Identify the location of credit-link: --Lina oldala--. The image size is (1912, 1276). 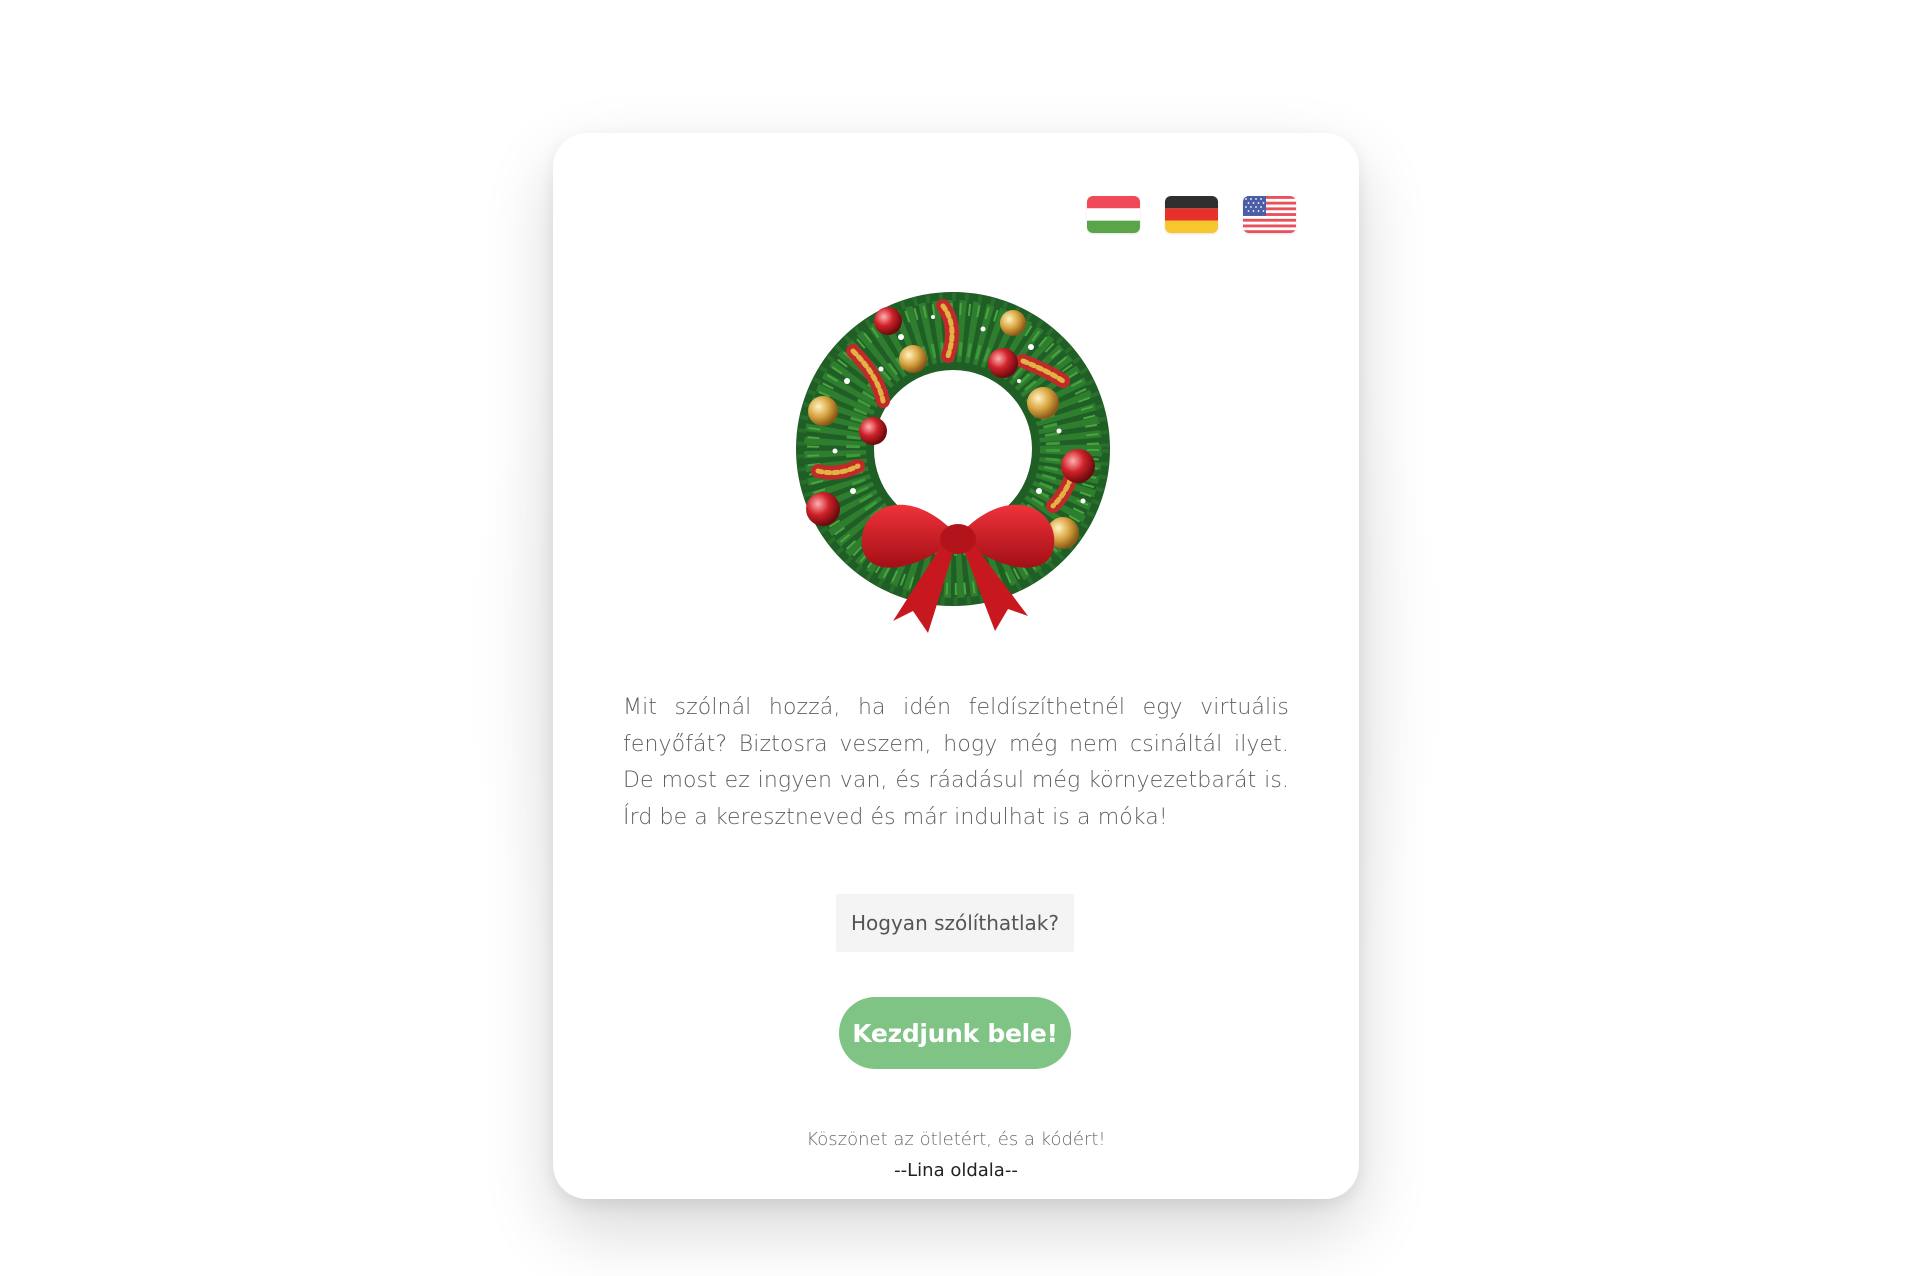
(956, 1170).